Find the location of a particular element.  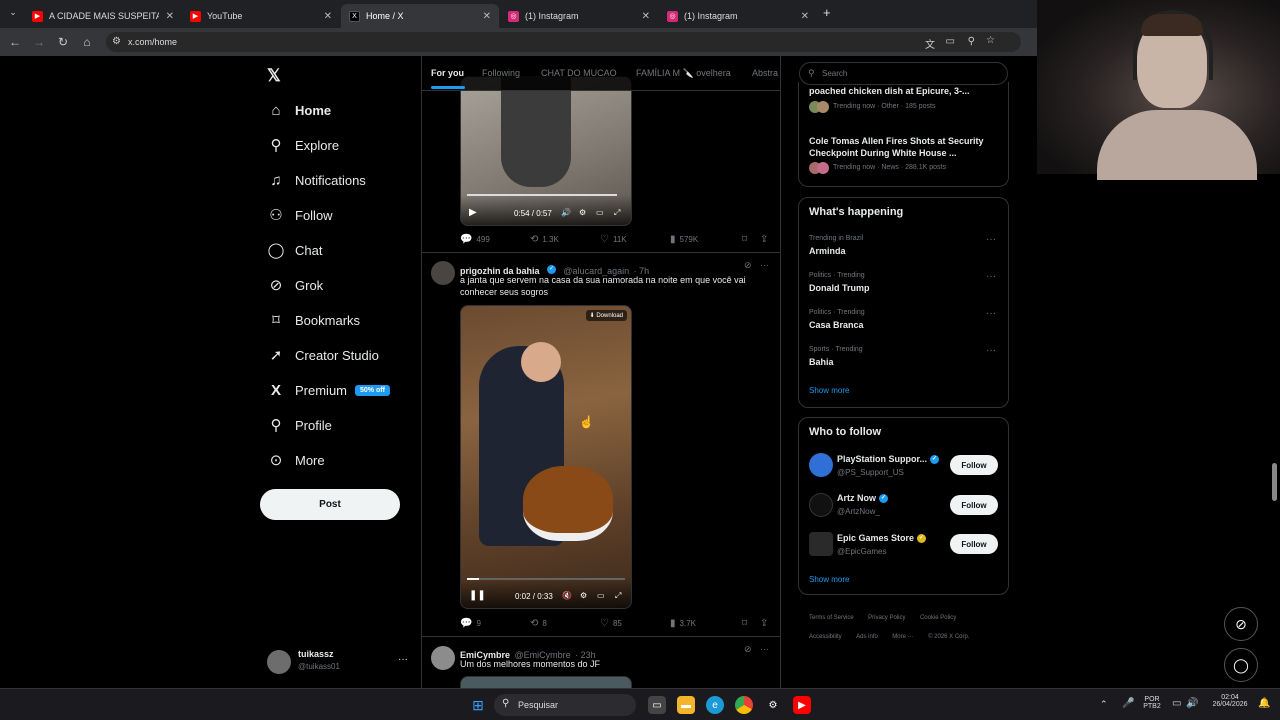

home-icon: ⌂ is located at coordinates (87, 42).